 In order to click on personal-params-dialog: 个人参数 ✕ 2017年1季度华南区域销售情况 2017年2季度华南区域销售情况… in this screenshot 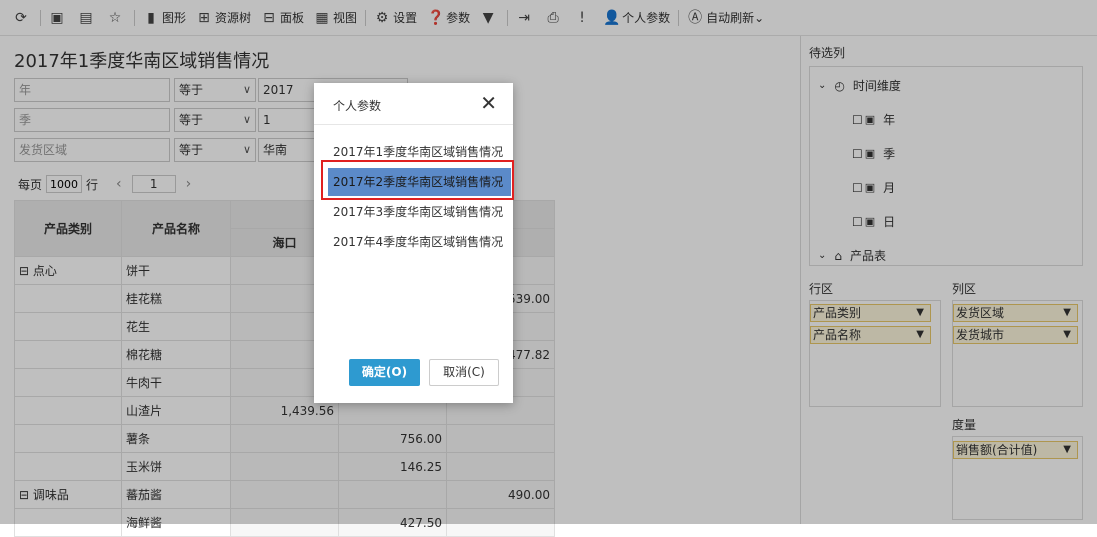, I will do `click(413, 243)`.